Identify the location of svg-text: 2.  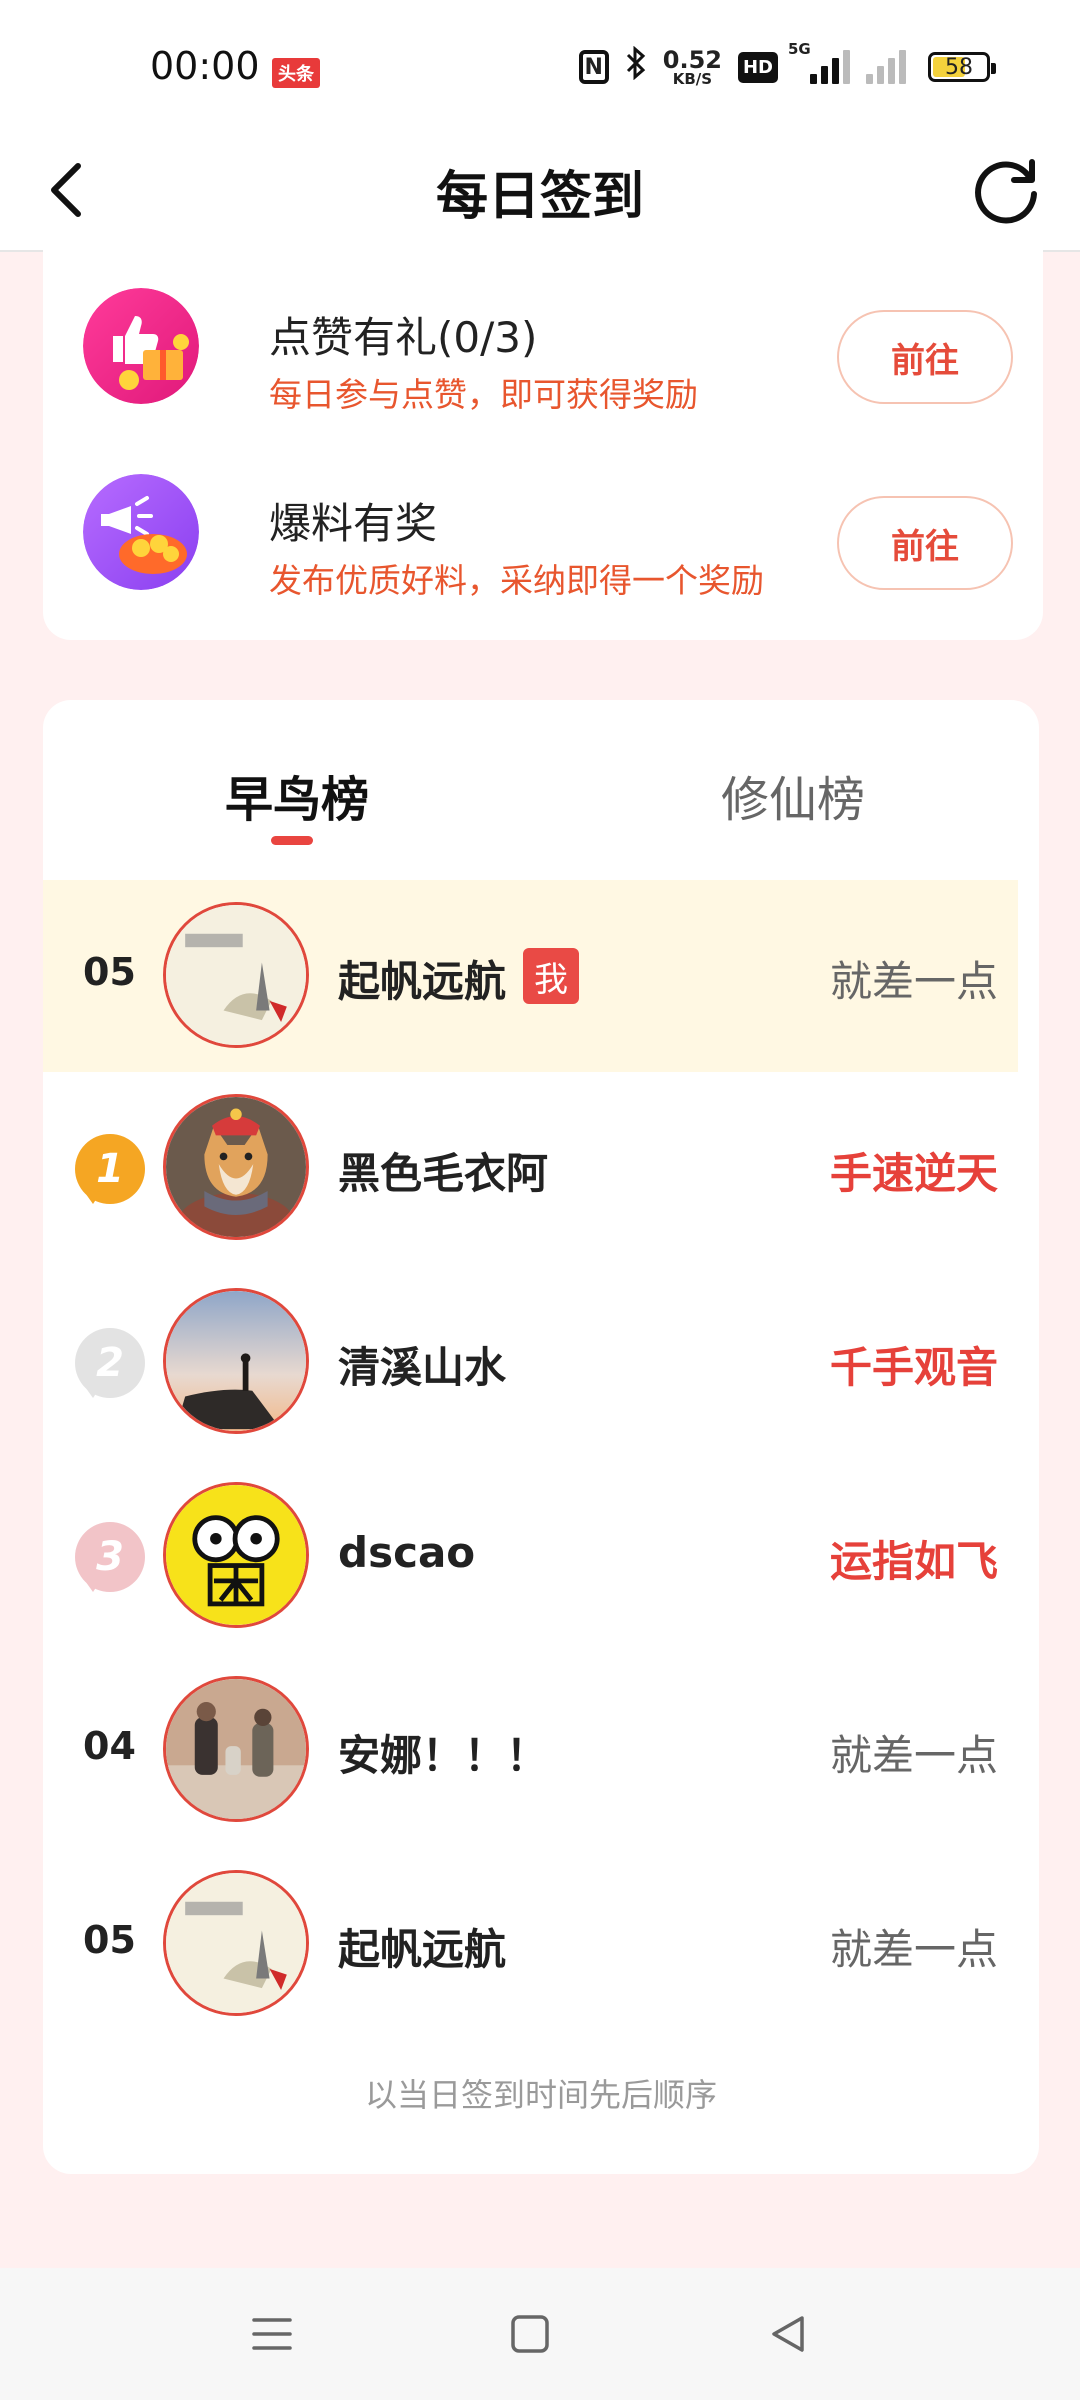
(110, 1363).